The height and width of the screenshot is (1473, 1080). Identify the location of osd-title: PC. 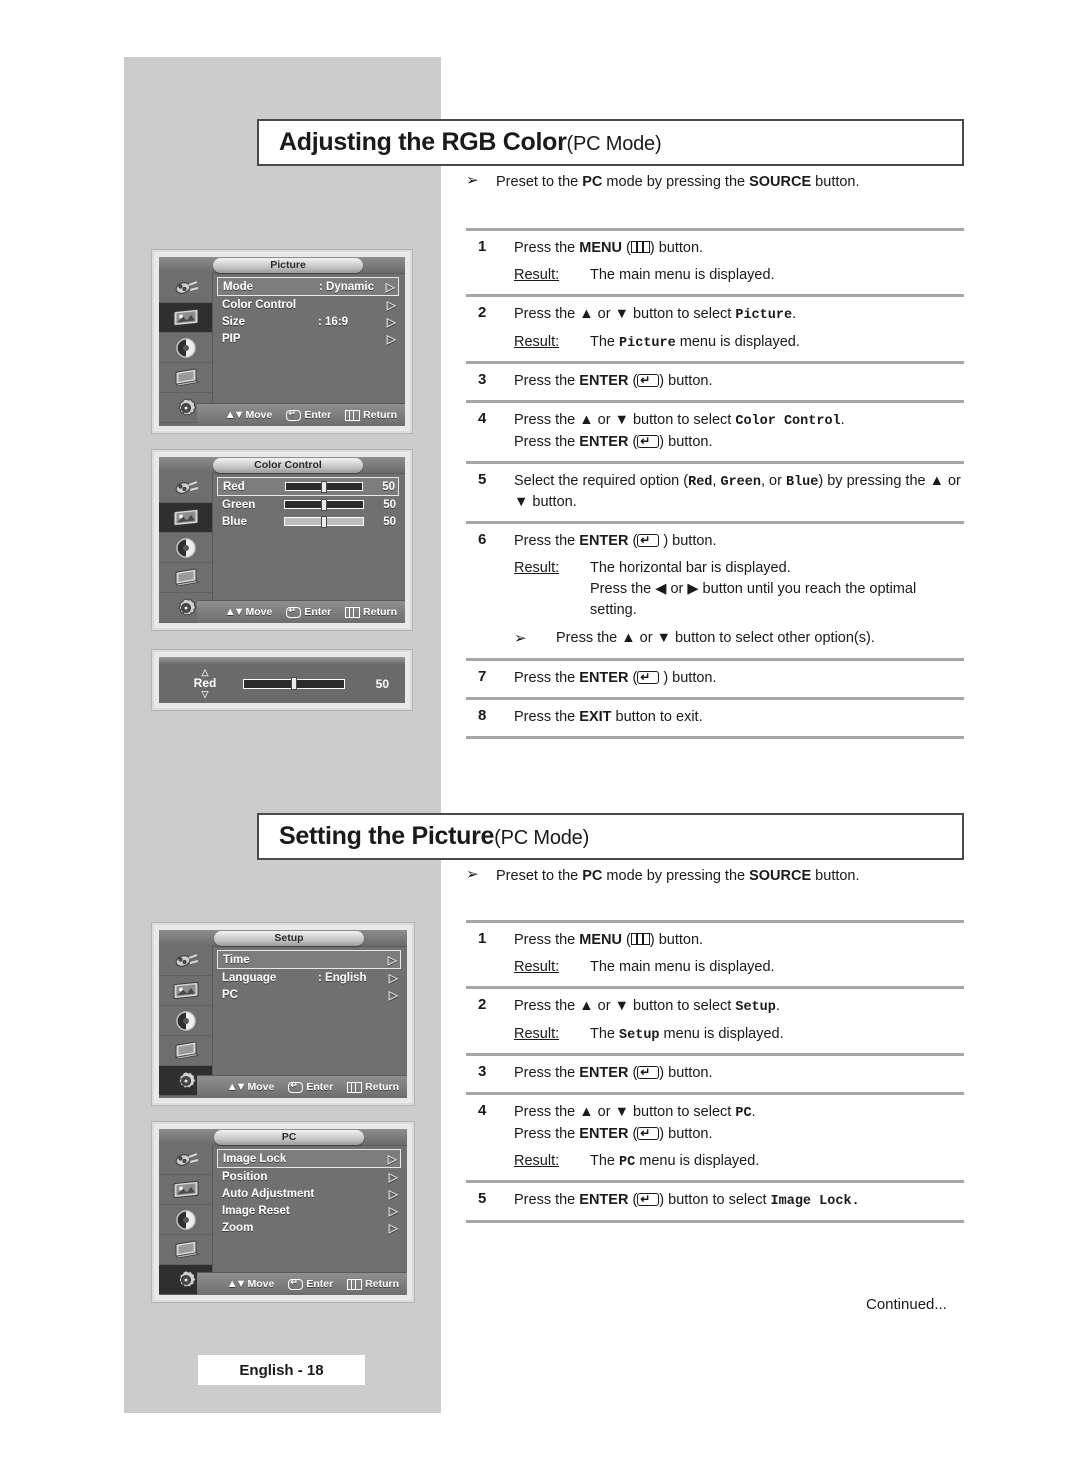
(289, 1137).